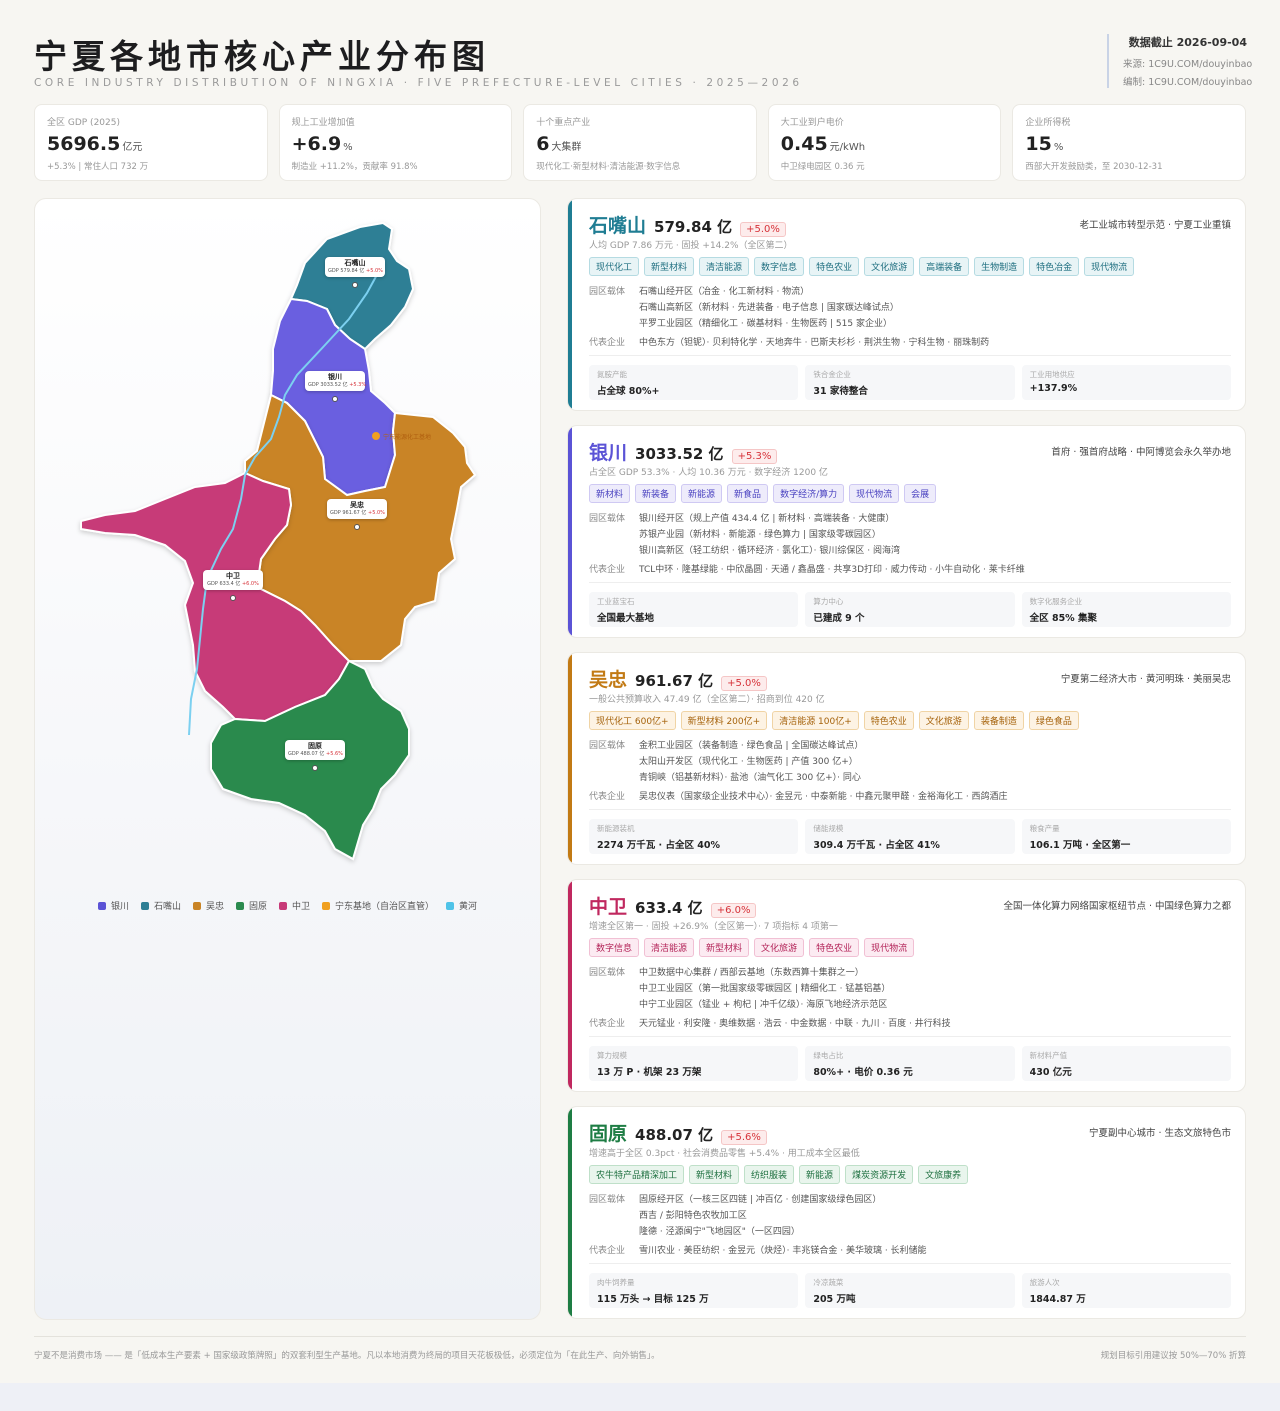  Describe the element at coordinates (333, 754) in the screenshot. I see `map-growth: +5.6%` at that location.